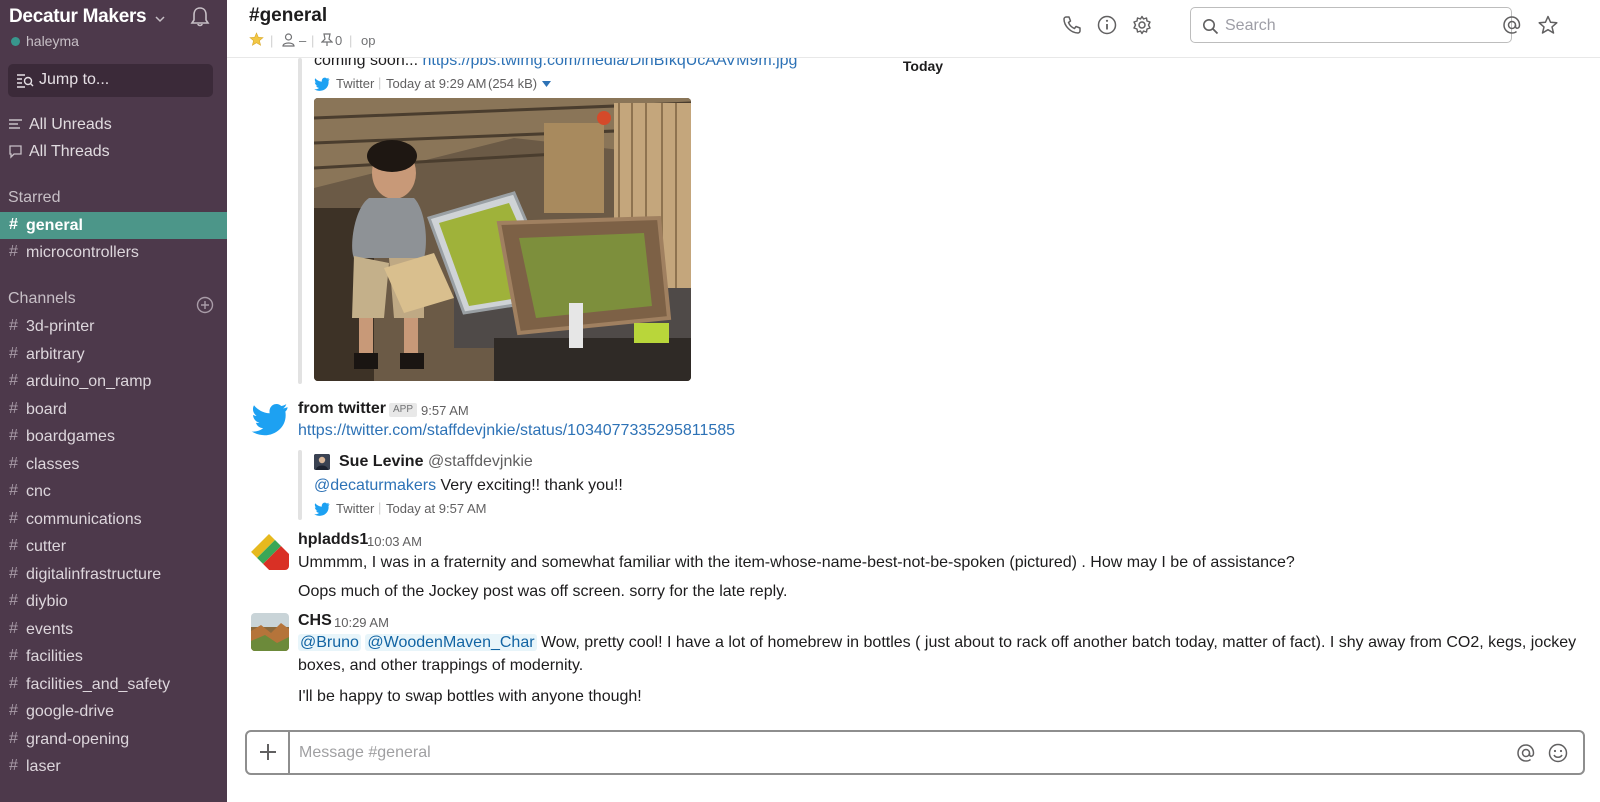  What do you see at coordinates (113, 124) in the screenshot?
I see `nav-all-unreads: All Unreads` at bounding box center [113, 124].